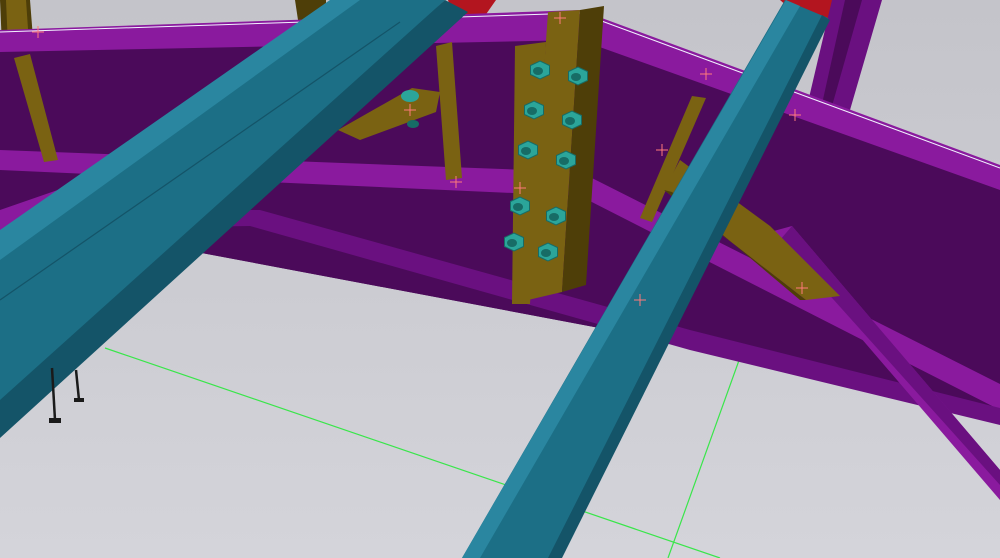  I want to click on gusset-nut, so click(413, 124).